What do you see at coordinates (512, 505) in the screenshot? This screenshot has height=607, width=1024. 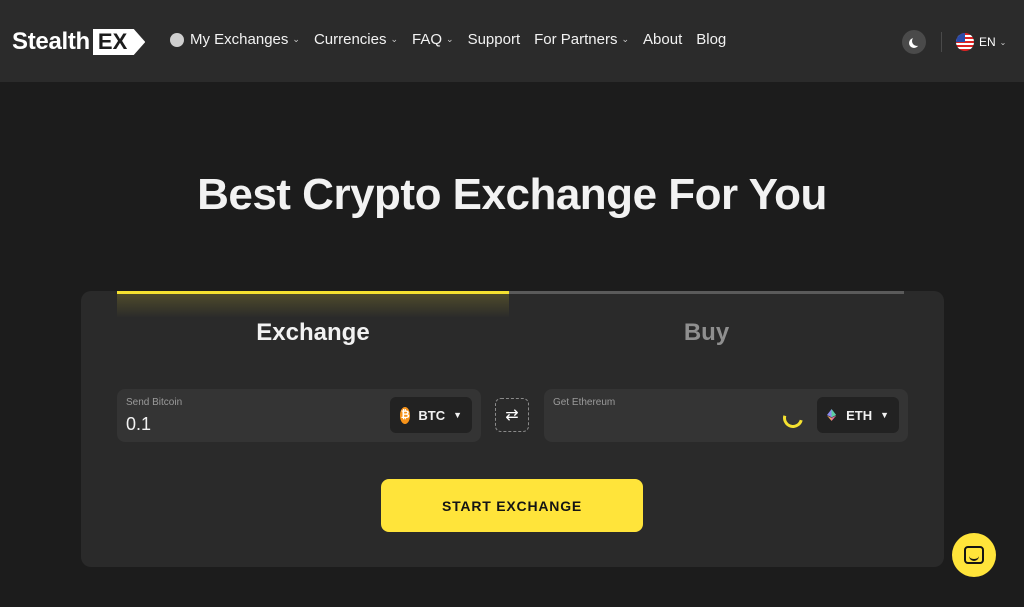 I see `start-exchange-button: START EXCHANGE` at bounding box center [512, 505].